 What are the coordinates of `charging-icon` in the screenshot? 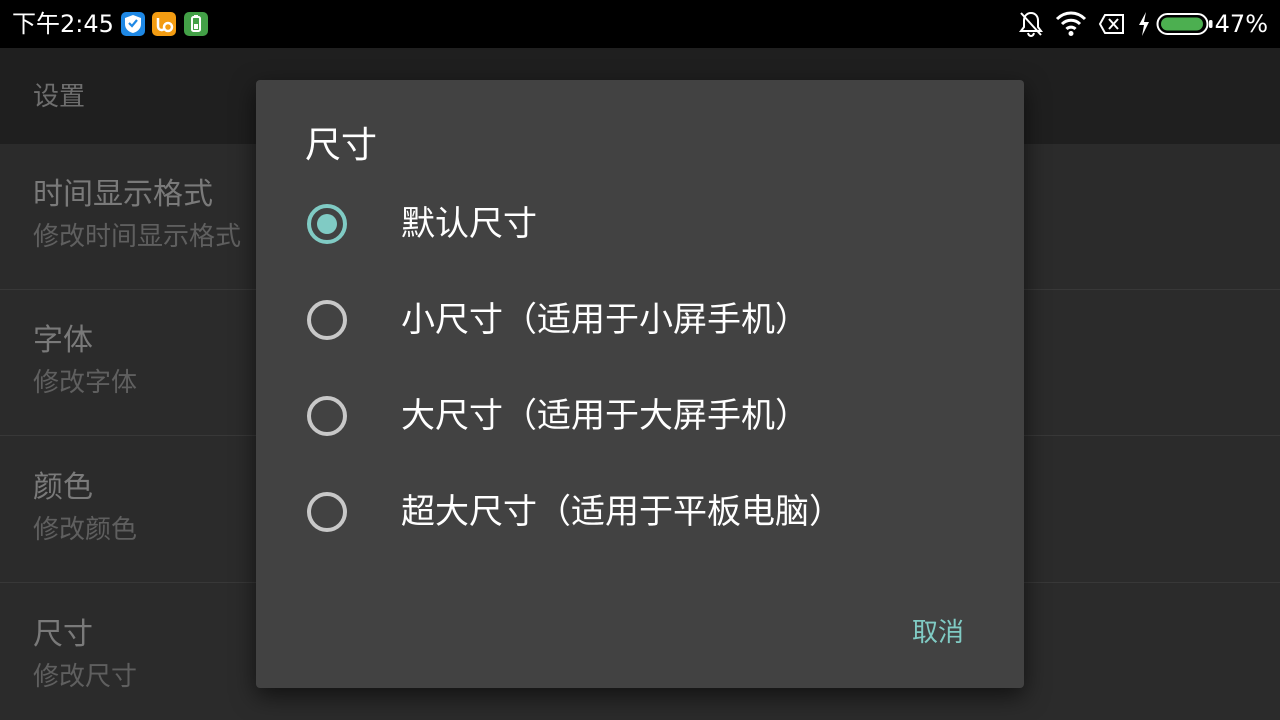 It's located at (1144, 26).